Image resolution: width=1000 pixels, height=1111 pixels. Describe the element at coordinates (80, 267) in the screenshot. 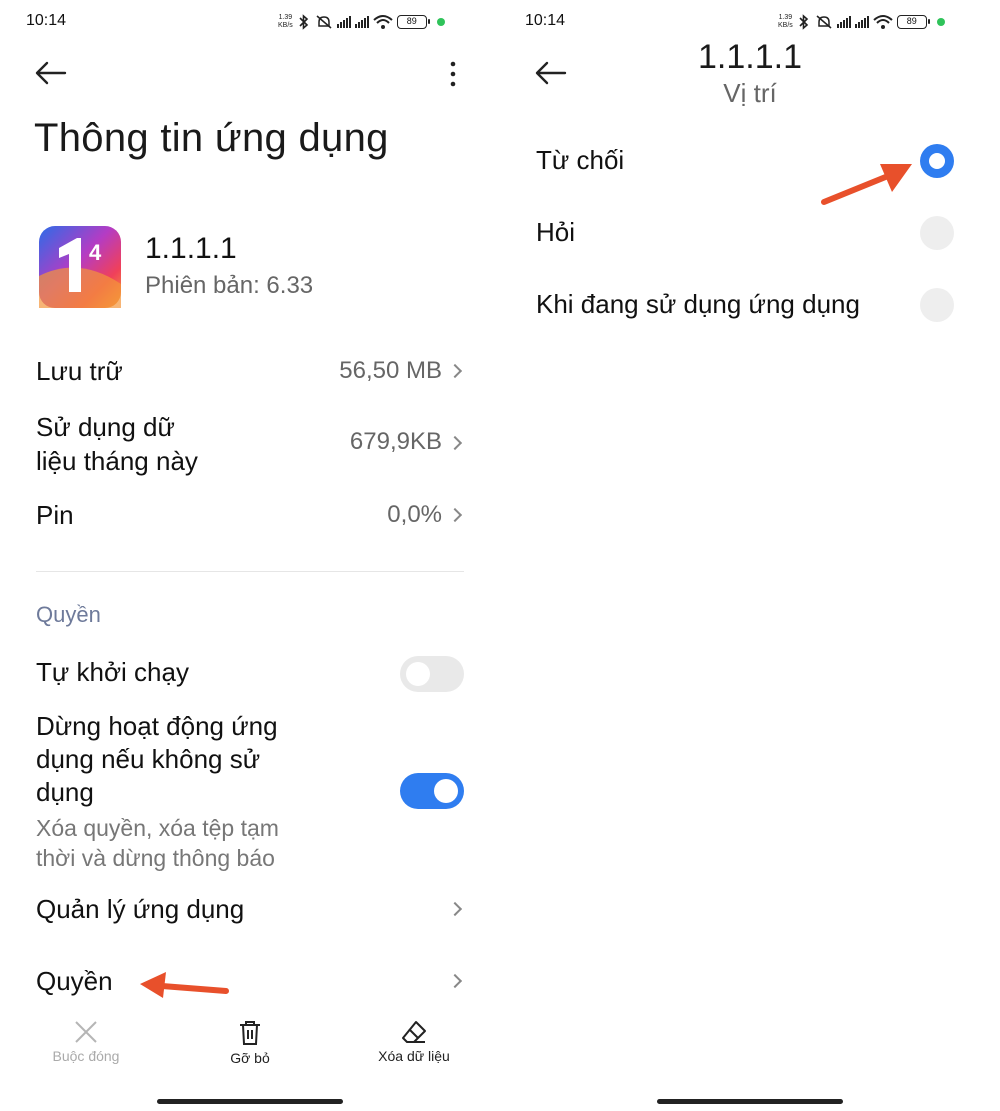

I see `app-logo-icon: 4` at that location.